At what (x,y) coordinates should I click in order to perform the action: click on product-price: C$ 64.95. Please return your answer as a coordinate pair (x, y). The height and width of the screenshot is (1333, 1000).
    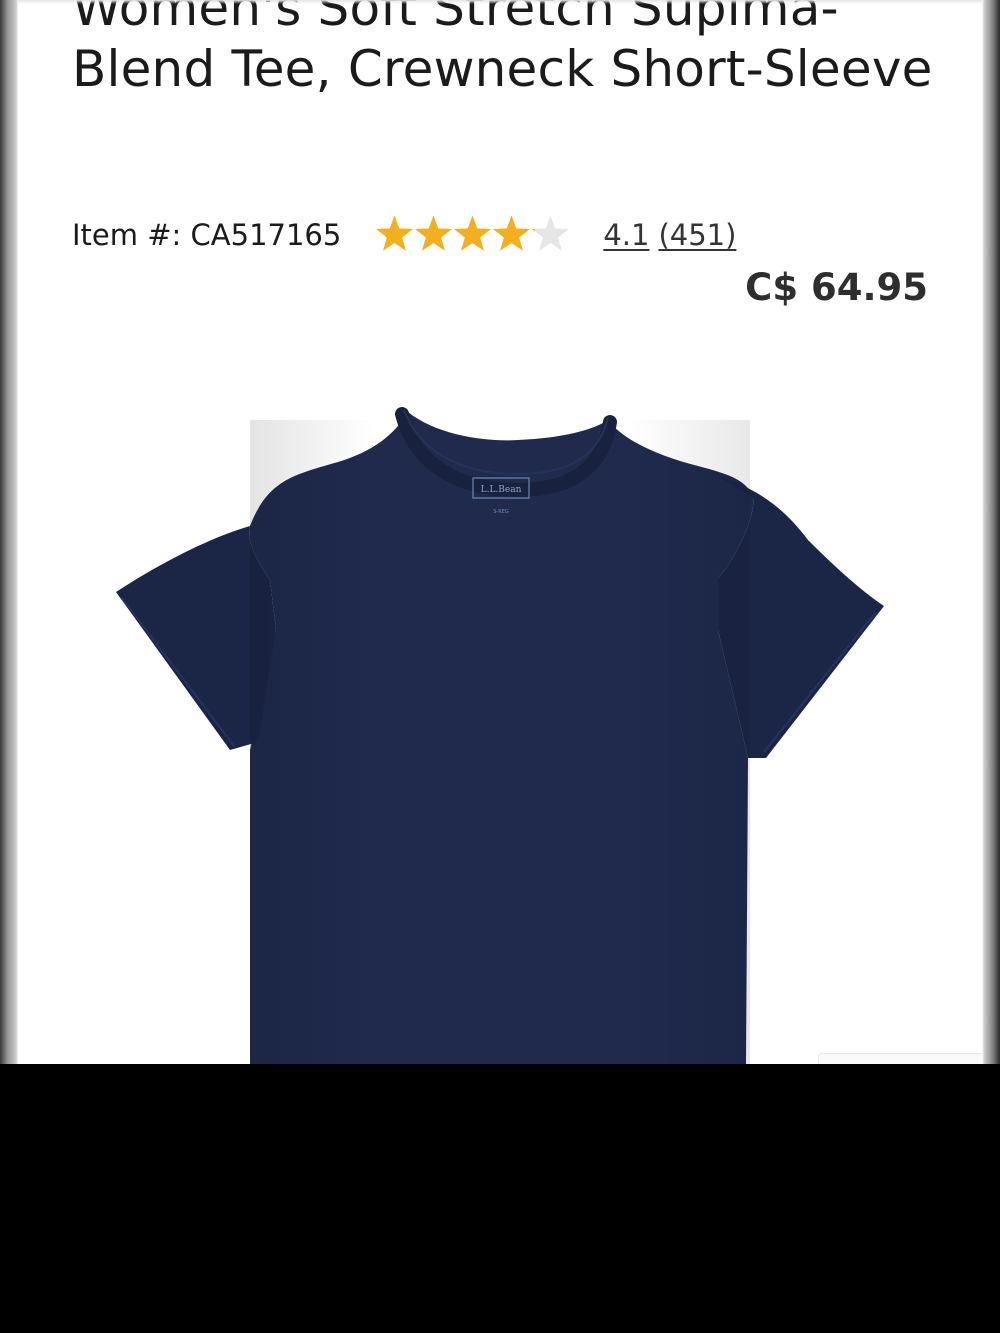
    Looking at the image, I should click on (836, 287).